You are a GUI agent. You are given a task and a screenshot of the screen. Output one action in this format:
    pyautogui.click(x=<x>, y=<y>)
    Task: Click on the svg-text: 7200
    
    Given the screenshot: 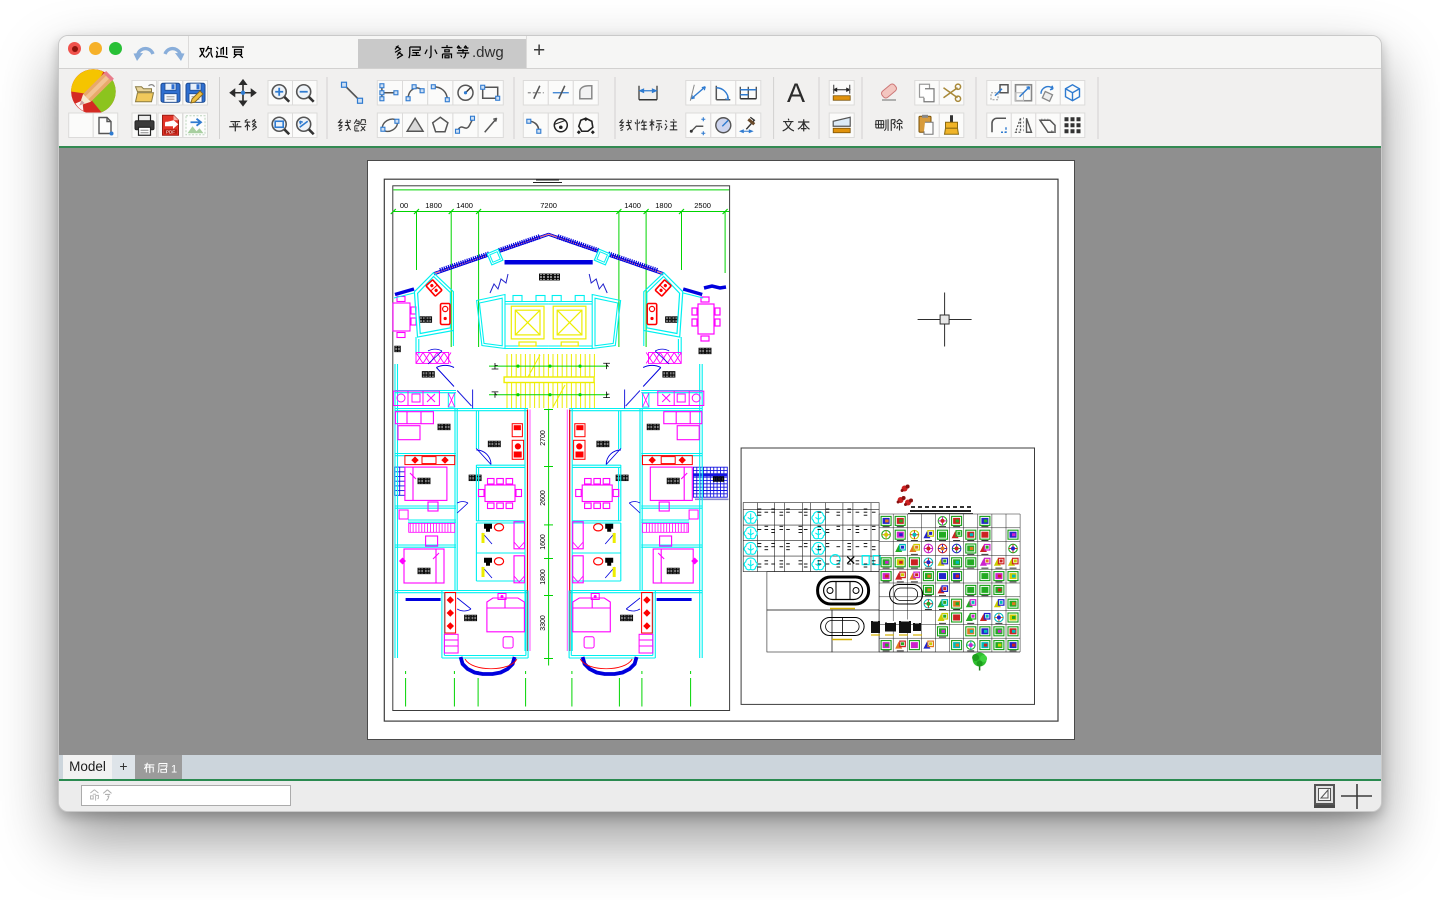 What is the action you would take?
    pyautogui.click(x=548, y=205)
    